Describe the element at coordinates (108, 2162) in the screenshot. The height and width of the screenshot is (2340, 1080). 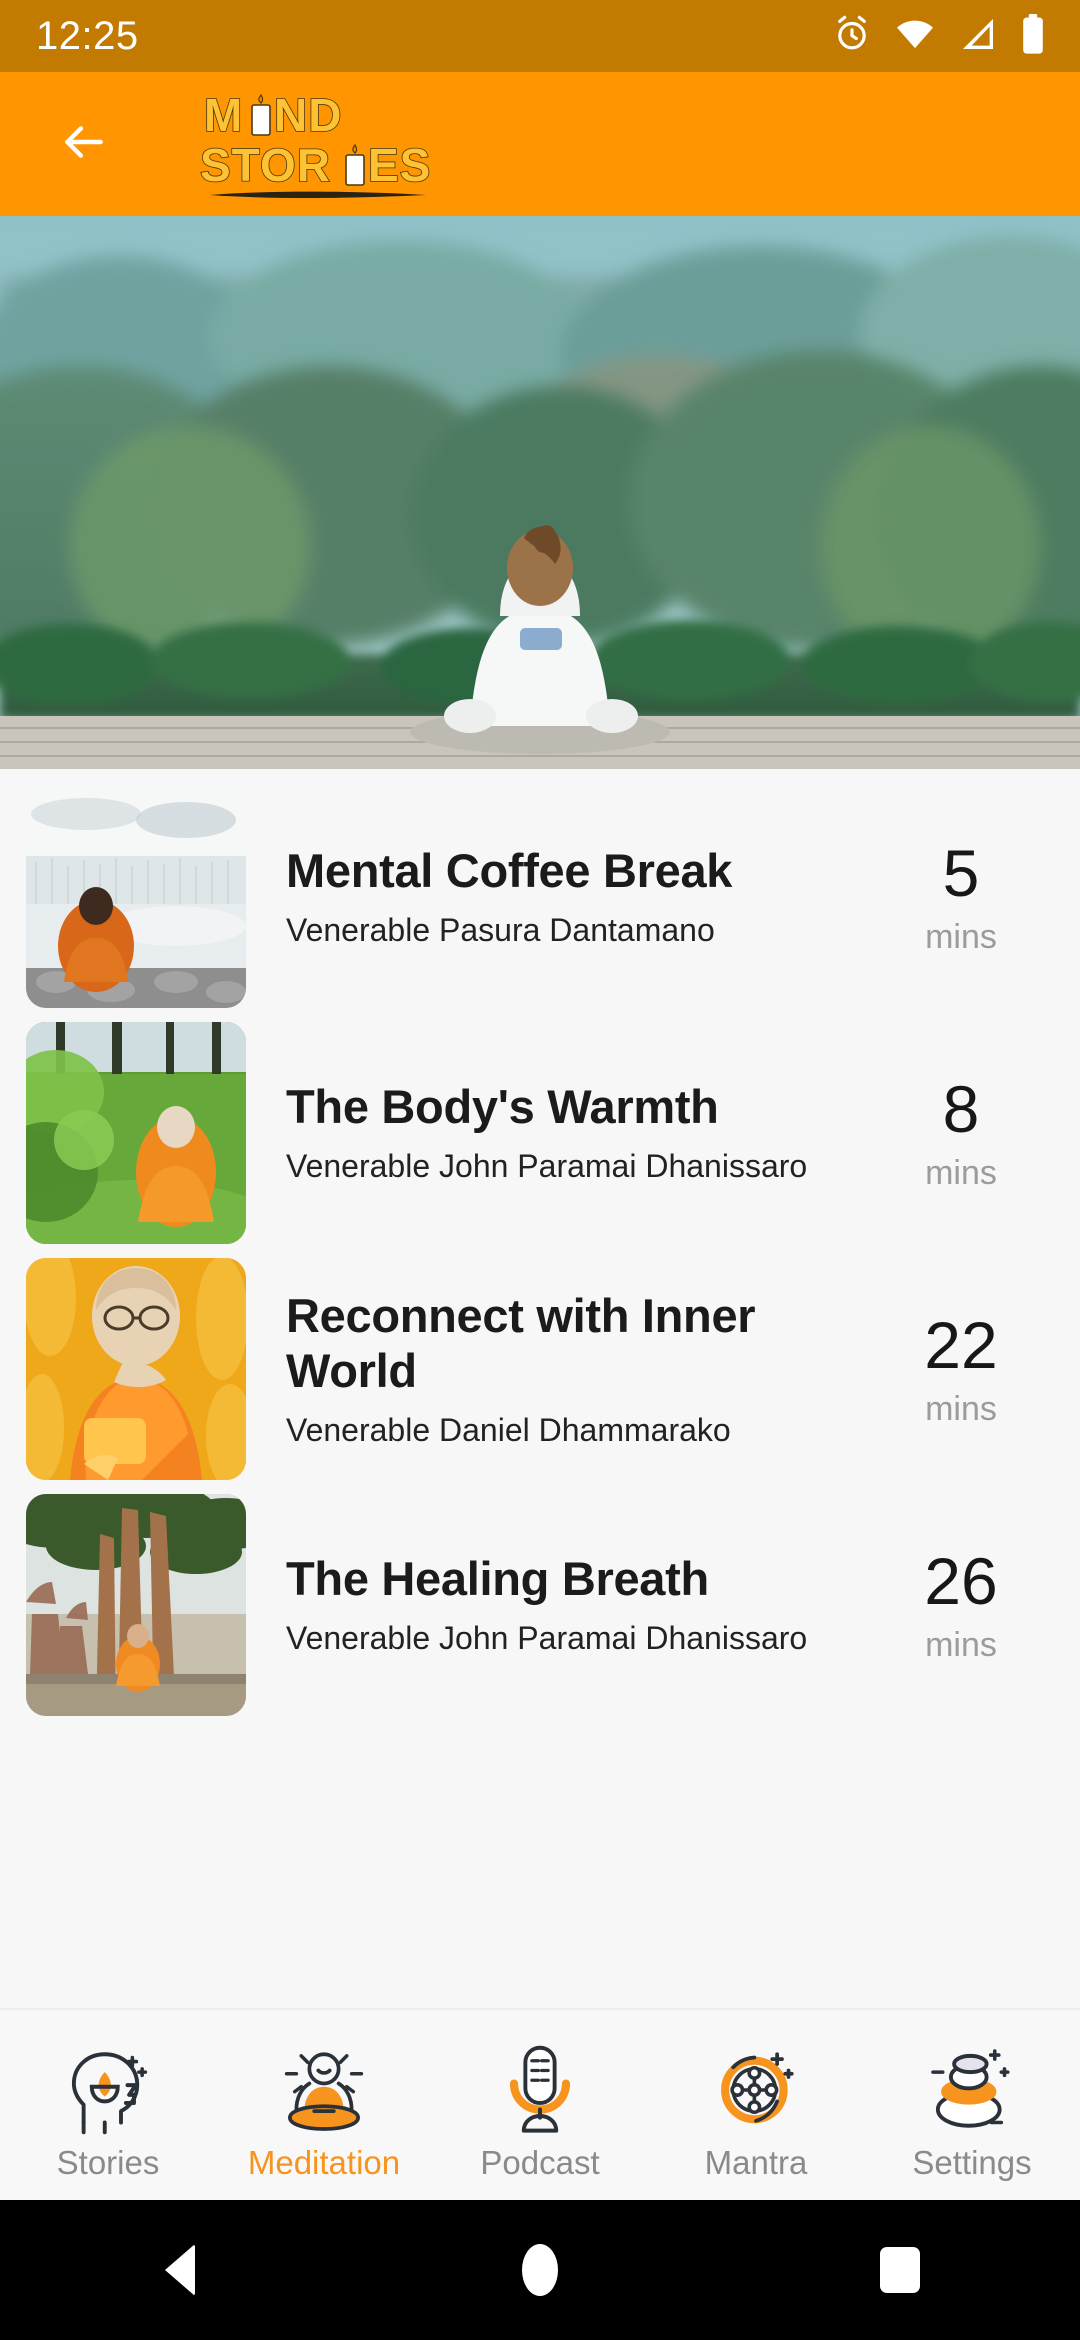
I see `nav-label: Stories` at that location.